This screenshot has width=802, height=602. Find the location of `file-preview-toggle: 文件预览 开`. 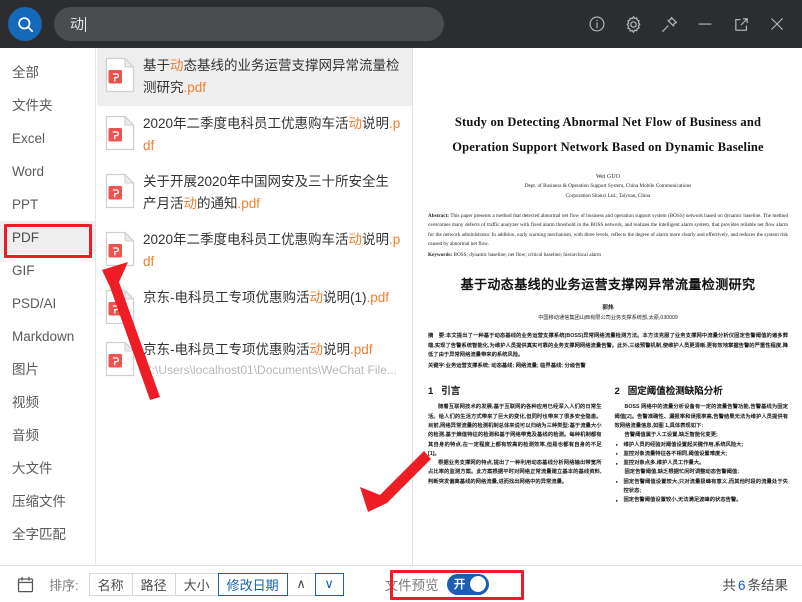

file-preview-toggle: 文件预览 开 is located at coordinates (437, 584).